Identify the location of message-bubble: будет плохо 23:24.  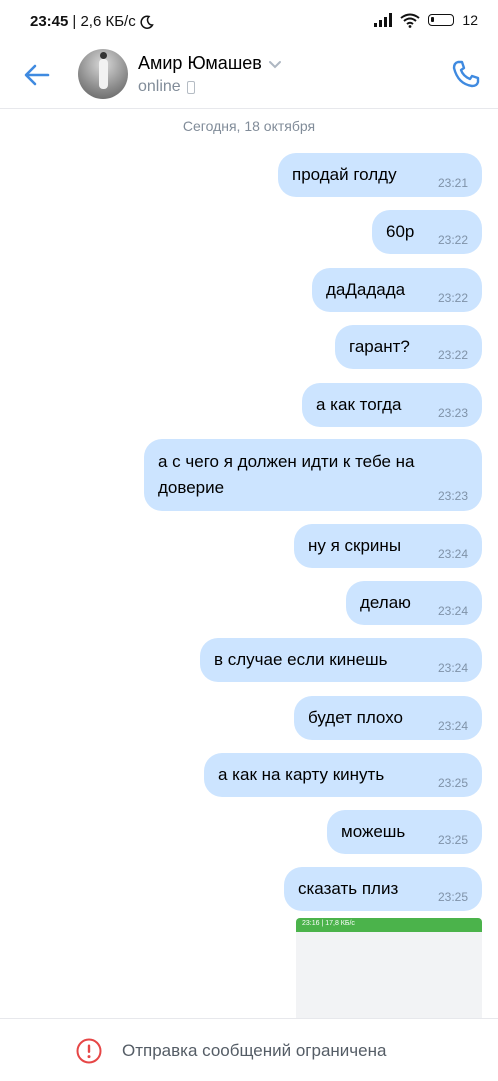
(388, 718).